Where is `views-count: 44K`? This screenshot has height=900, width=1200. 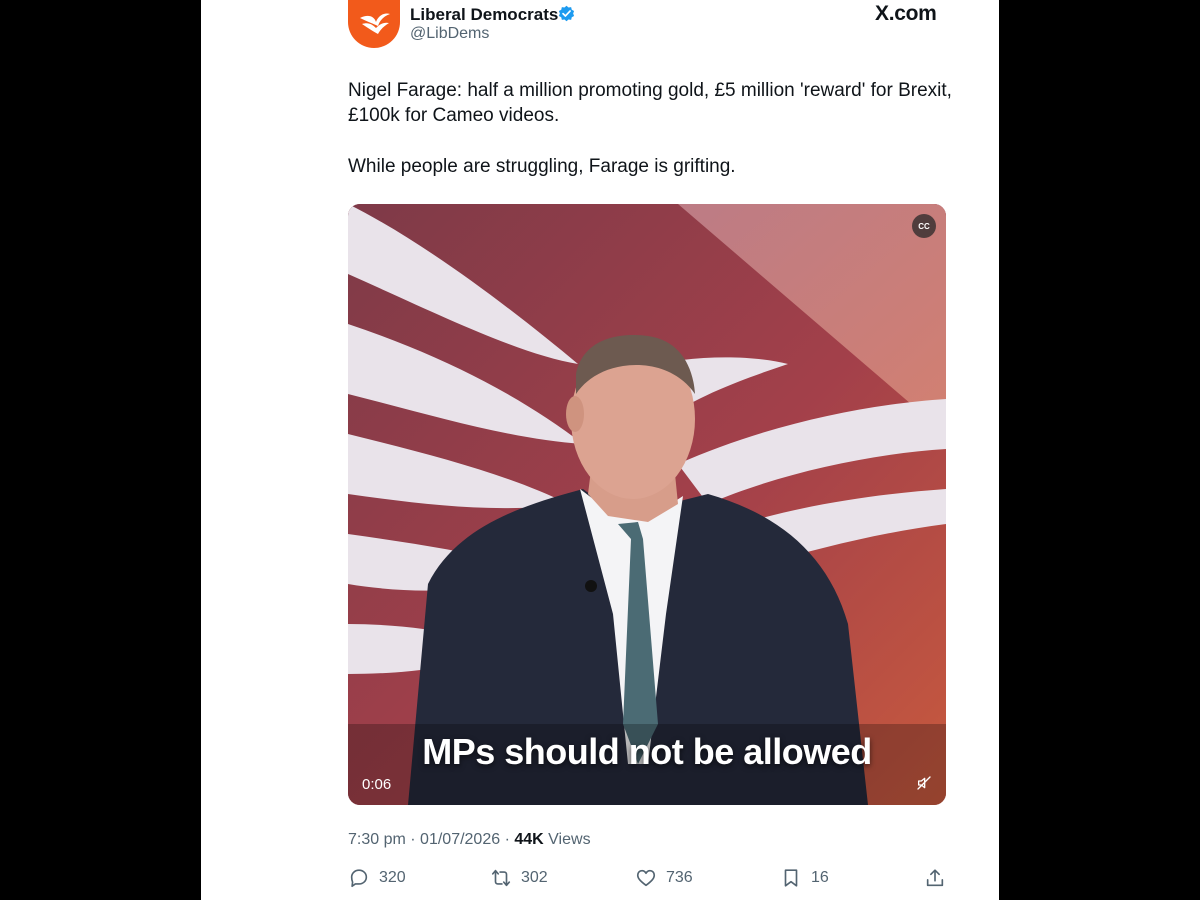
views-count: 44K is located at coordinates (529, 839).